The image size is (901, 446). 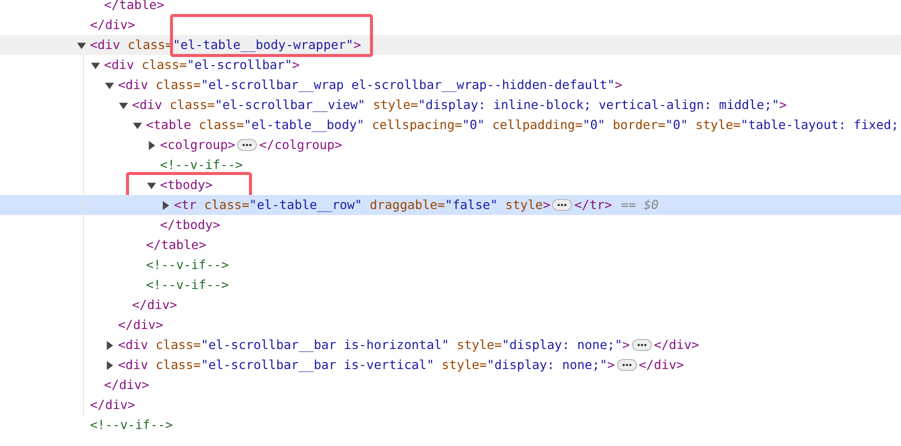 I want to click on console-reference-text: == $0, so click(x=640, y=205).